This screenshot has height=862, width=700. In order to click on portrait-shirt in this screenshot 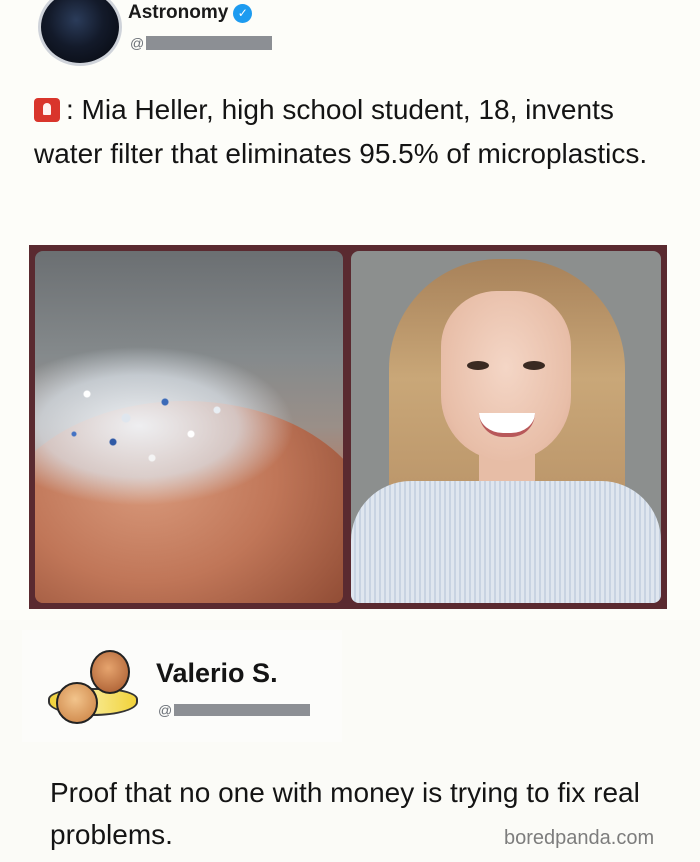, I will do `click(506, 542)`.